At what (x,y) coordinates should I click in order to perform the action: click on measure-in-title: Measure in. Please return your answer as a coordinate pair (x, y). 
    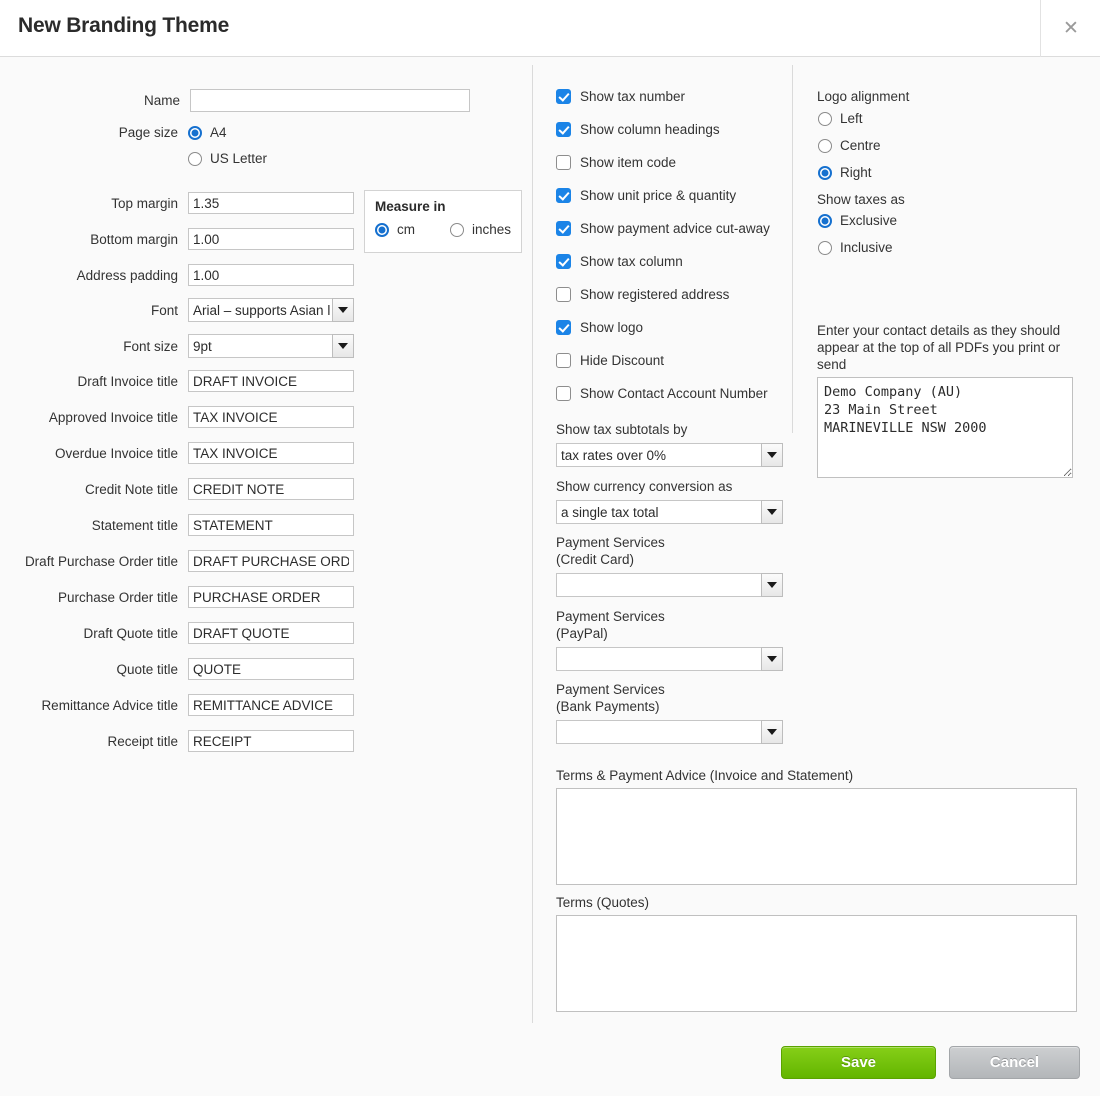
    Looking at the image, I should click on (410, 206).